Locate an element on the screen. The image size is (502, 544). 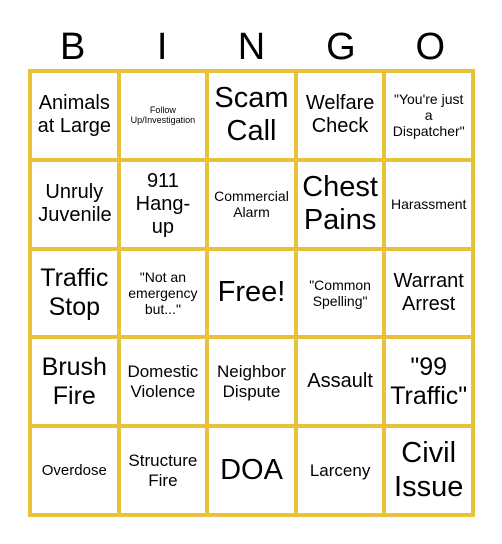
cell-label: Brush Fire is located at coordinates (74, 381).